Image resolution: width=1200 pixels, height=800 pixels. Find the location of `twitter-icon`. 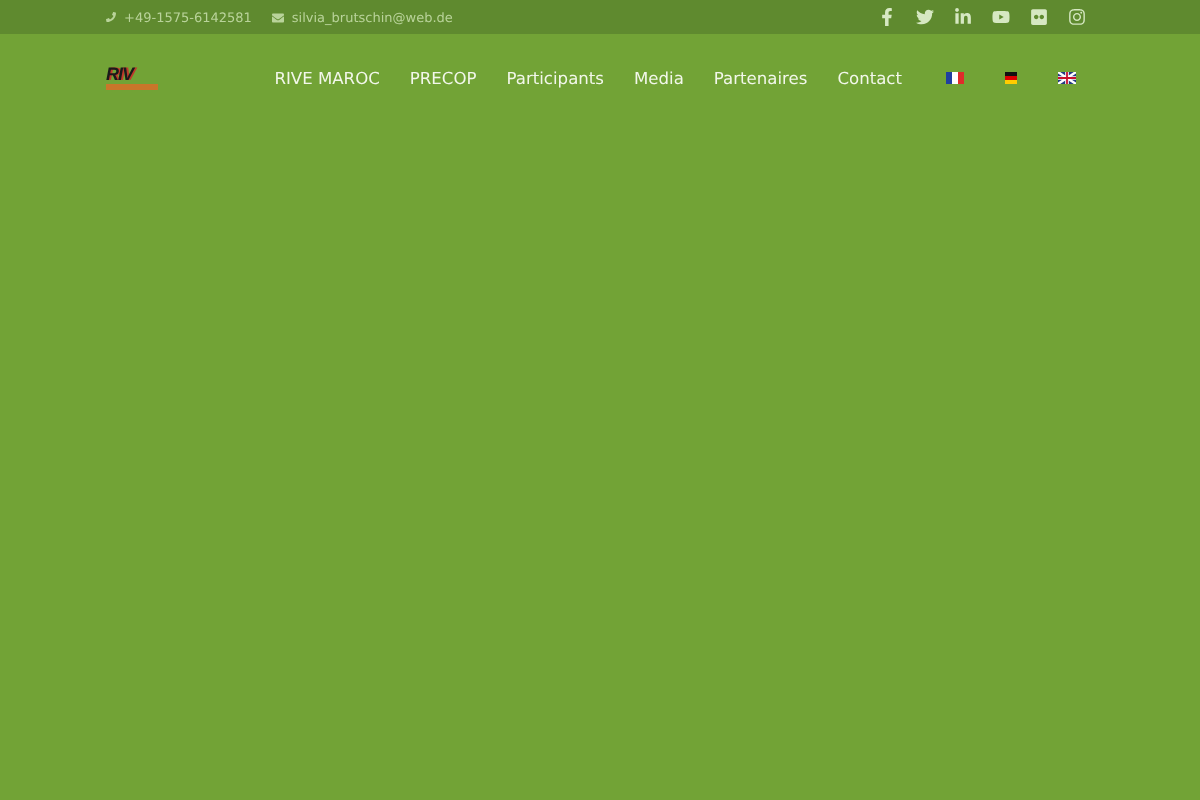

twitter-icon is located at coordinates (925, 17).